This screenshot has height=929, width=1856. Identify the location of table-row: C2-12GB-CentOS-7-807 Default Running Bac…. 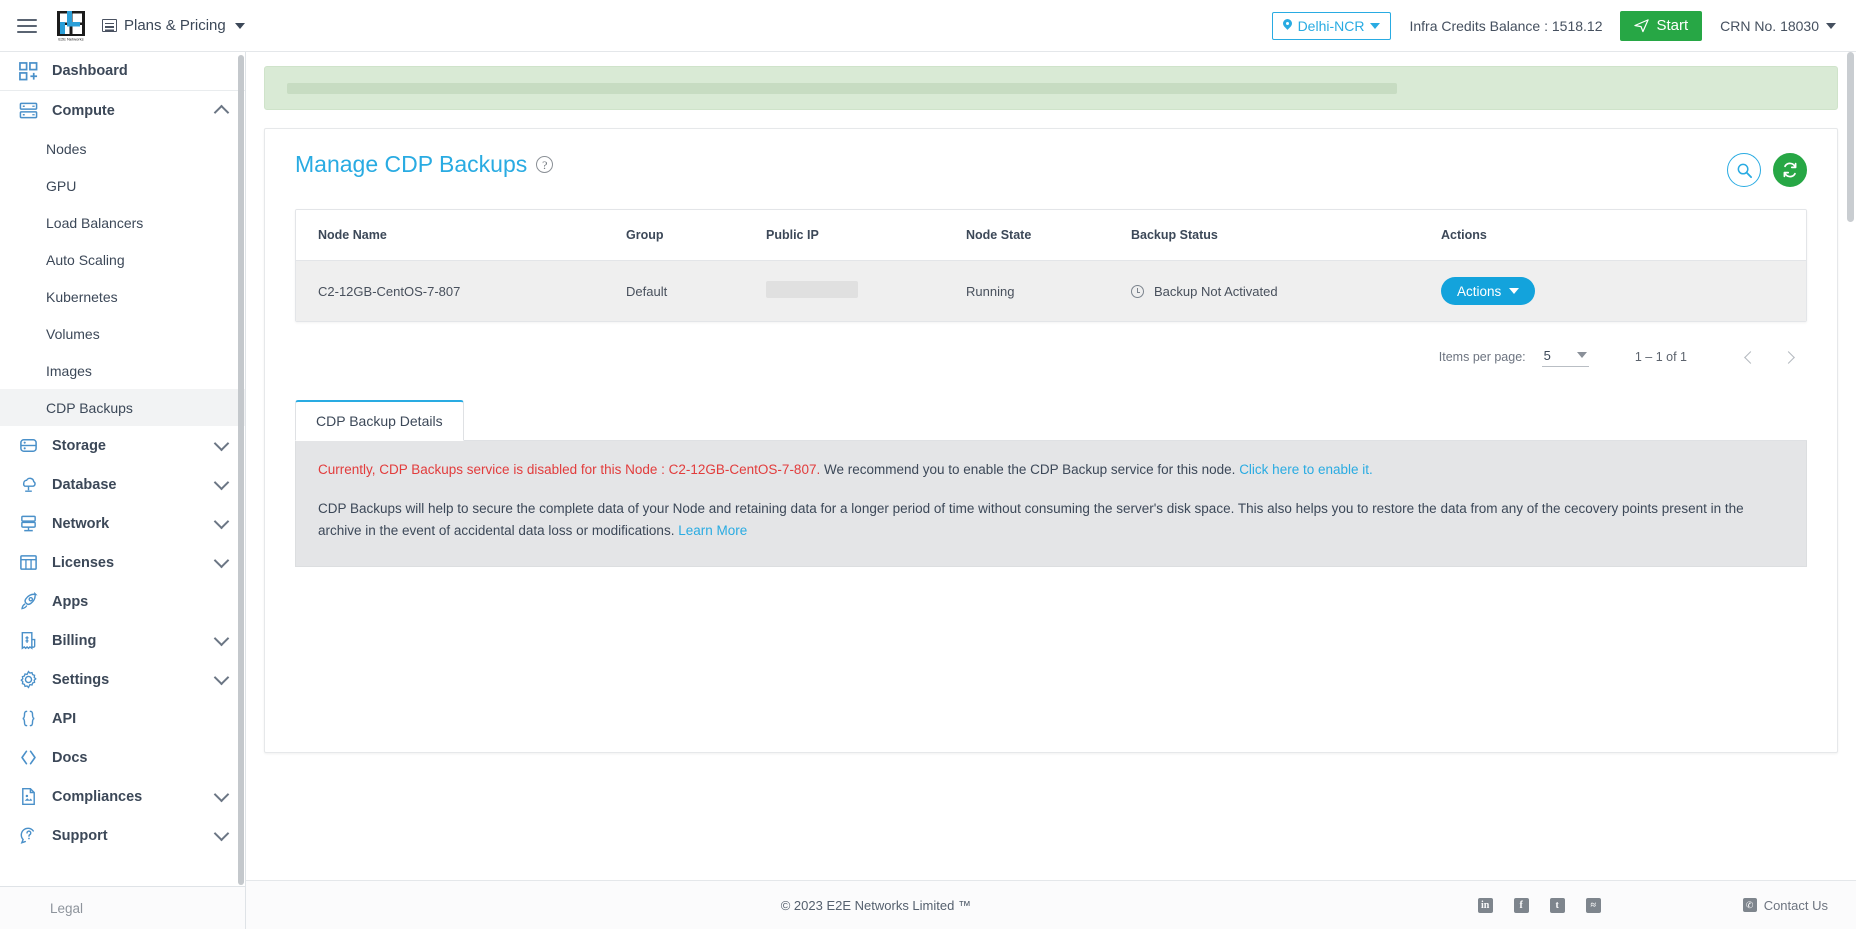
(1051, 290).